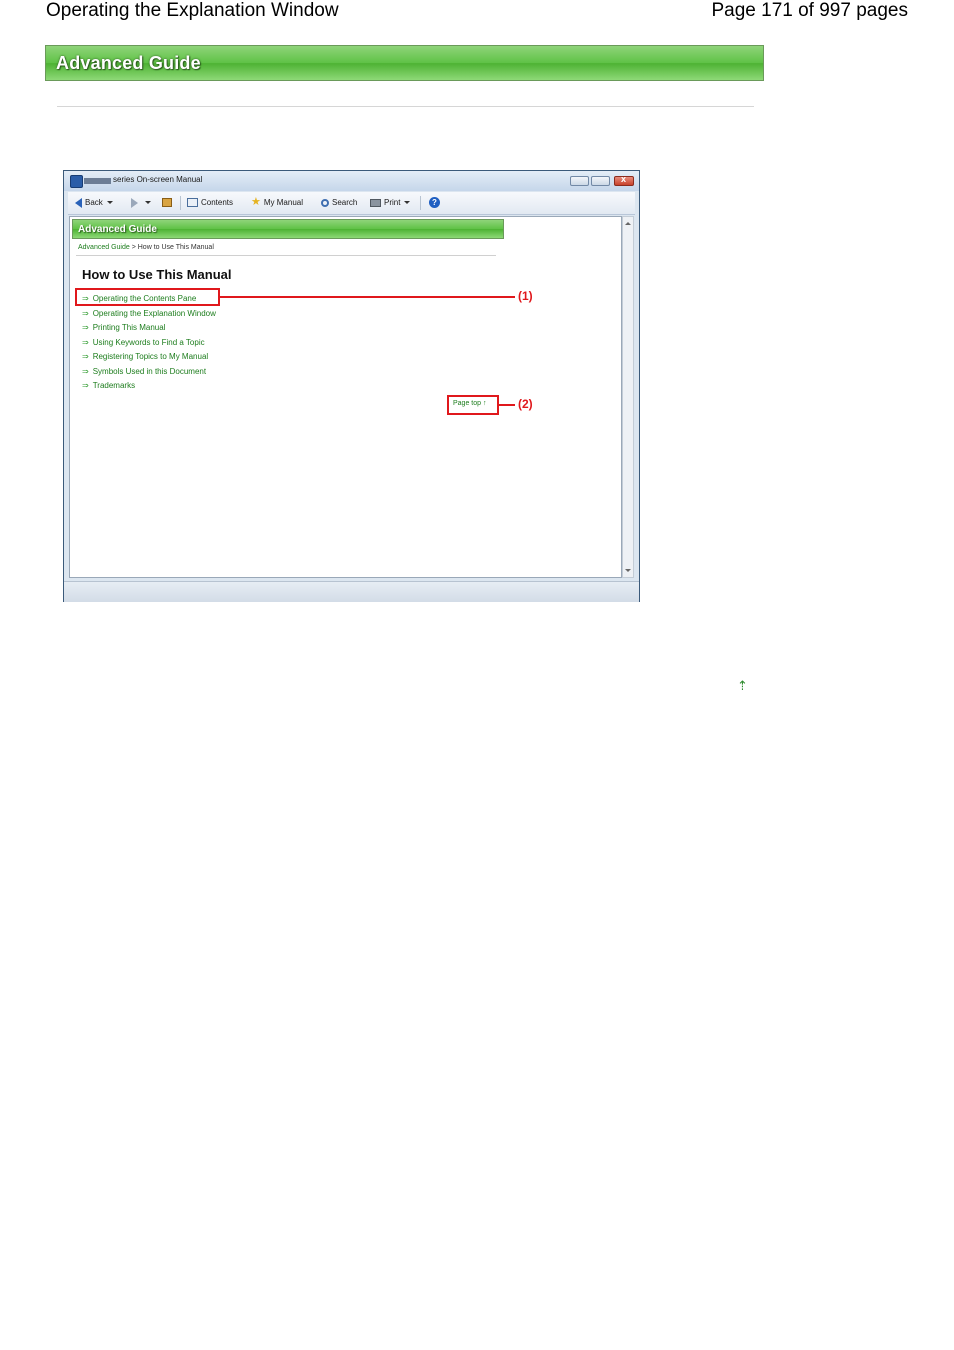 The height and width of the screenshot is (1350, 954). I want to click on callout-label-2: (2), so click(525, 404).